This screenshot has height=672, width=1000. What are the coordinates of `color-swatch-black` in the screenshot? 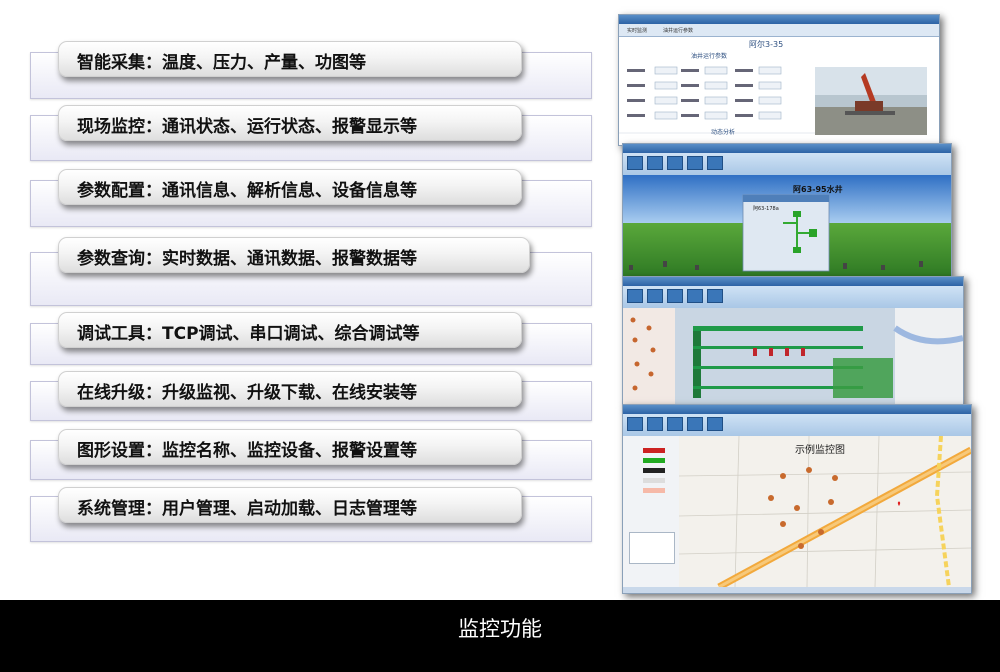 It's located at (654, 470).